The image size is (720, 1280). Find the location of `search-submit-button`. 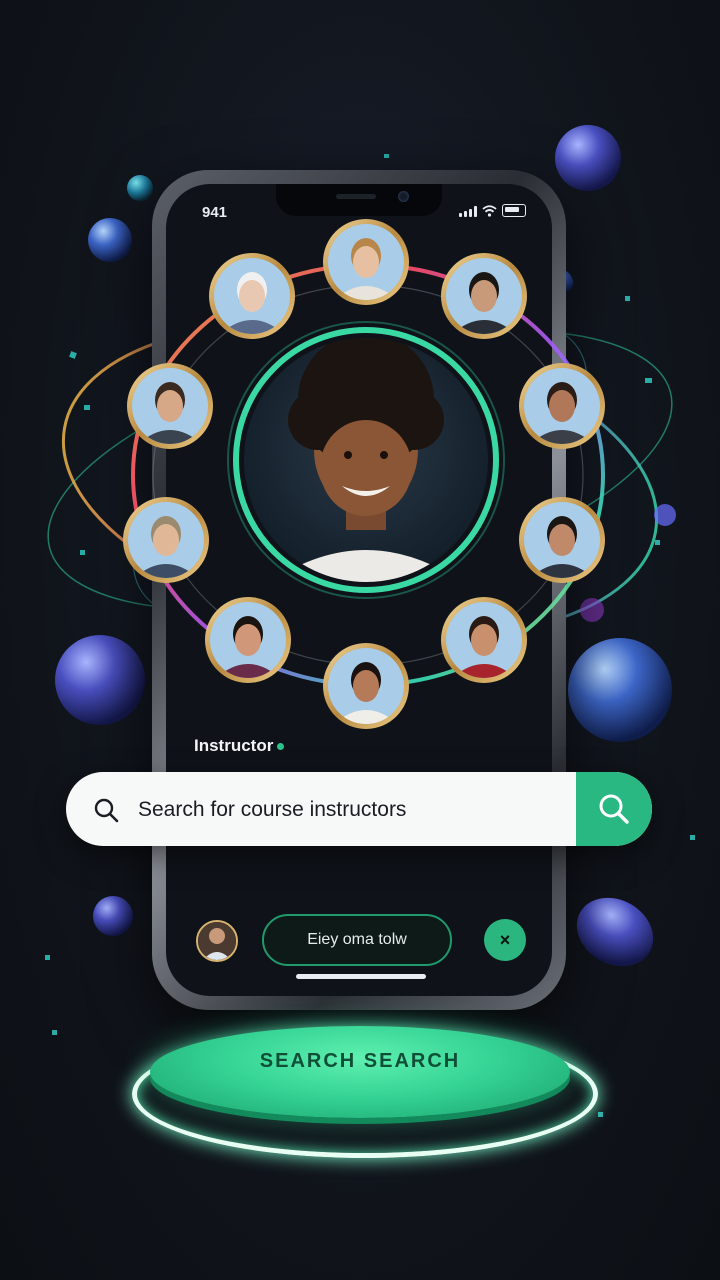

search-submit-button is located at coordinates (614, 809).